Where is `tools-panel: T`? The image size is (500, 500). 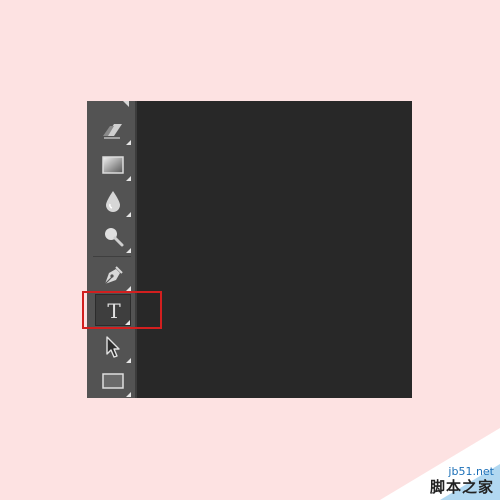 tools-panel: T is located at coordinates (112, 249).